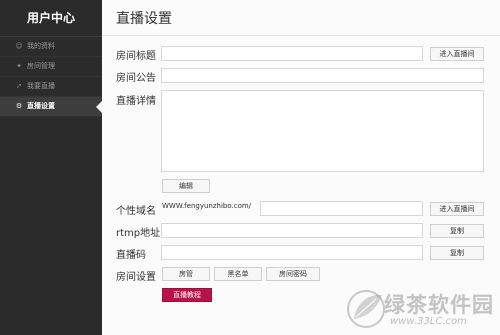  Describe the element at coordinates (136, 101) in the screenshot. I see `live-detail-label: 直播详情` at that location.